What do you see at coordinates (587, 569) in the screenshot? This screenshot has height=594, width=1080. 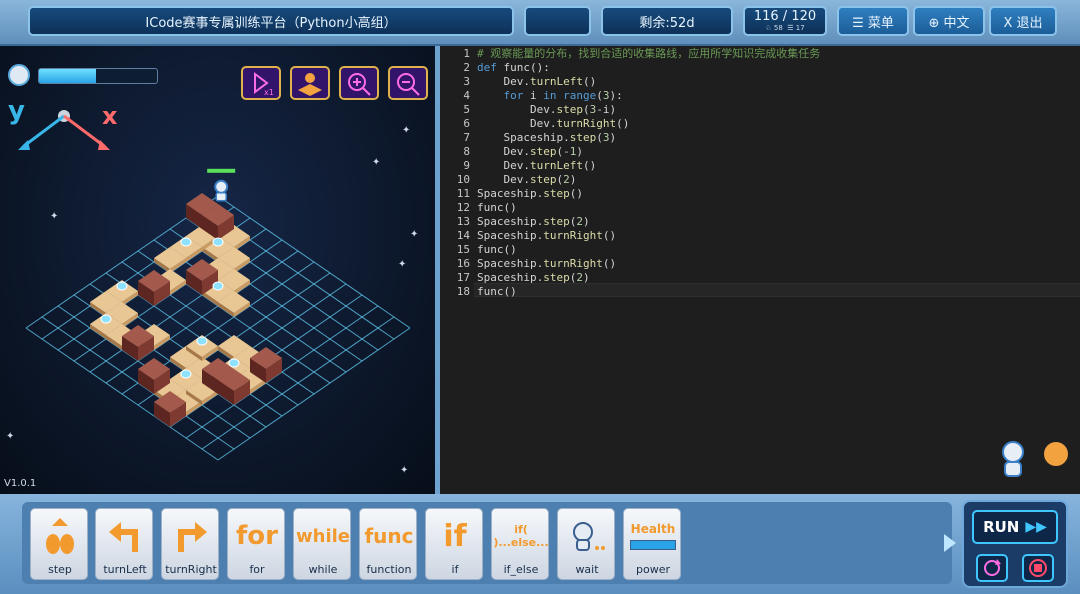 I see `block-label: wait` at bounding box center [587, 569].